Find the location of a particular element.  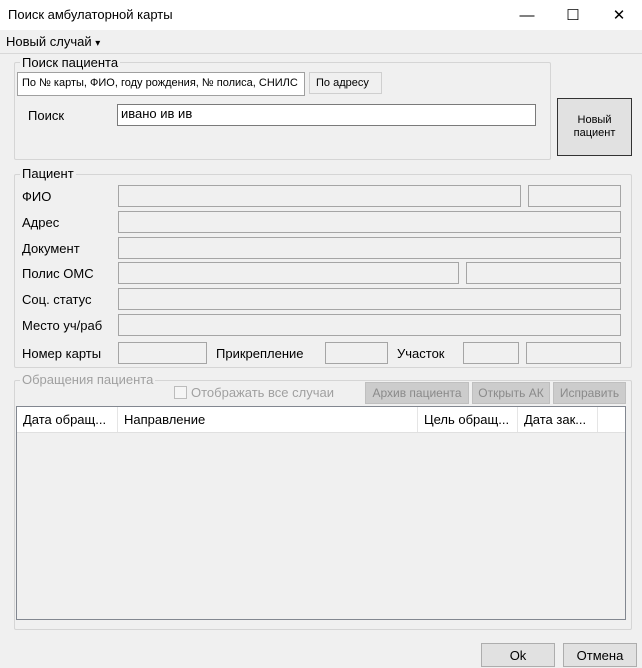

social-status-field is located at coordinates (369, 299).